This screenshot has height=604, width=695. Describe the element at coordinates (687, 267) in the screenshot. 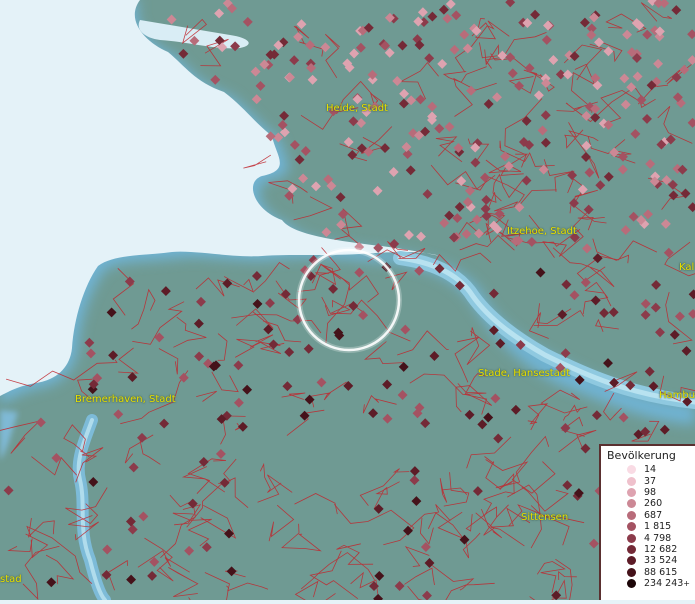

I see `city-label-kal: Kal` at that location.